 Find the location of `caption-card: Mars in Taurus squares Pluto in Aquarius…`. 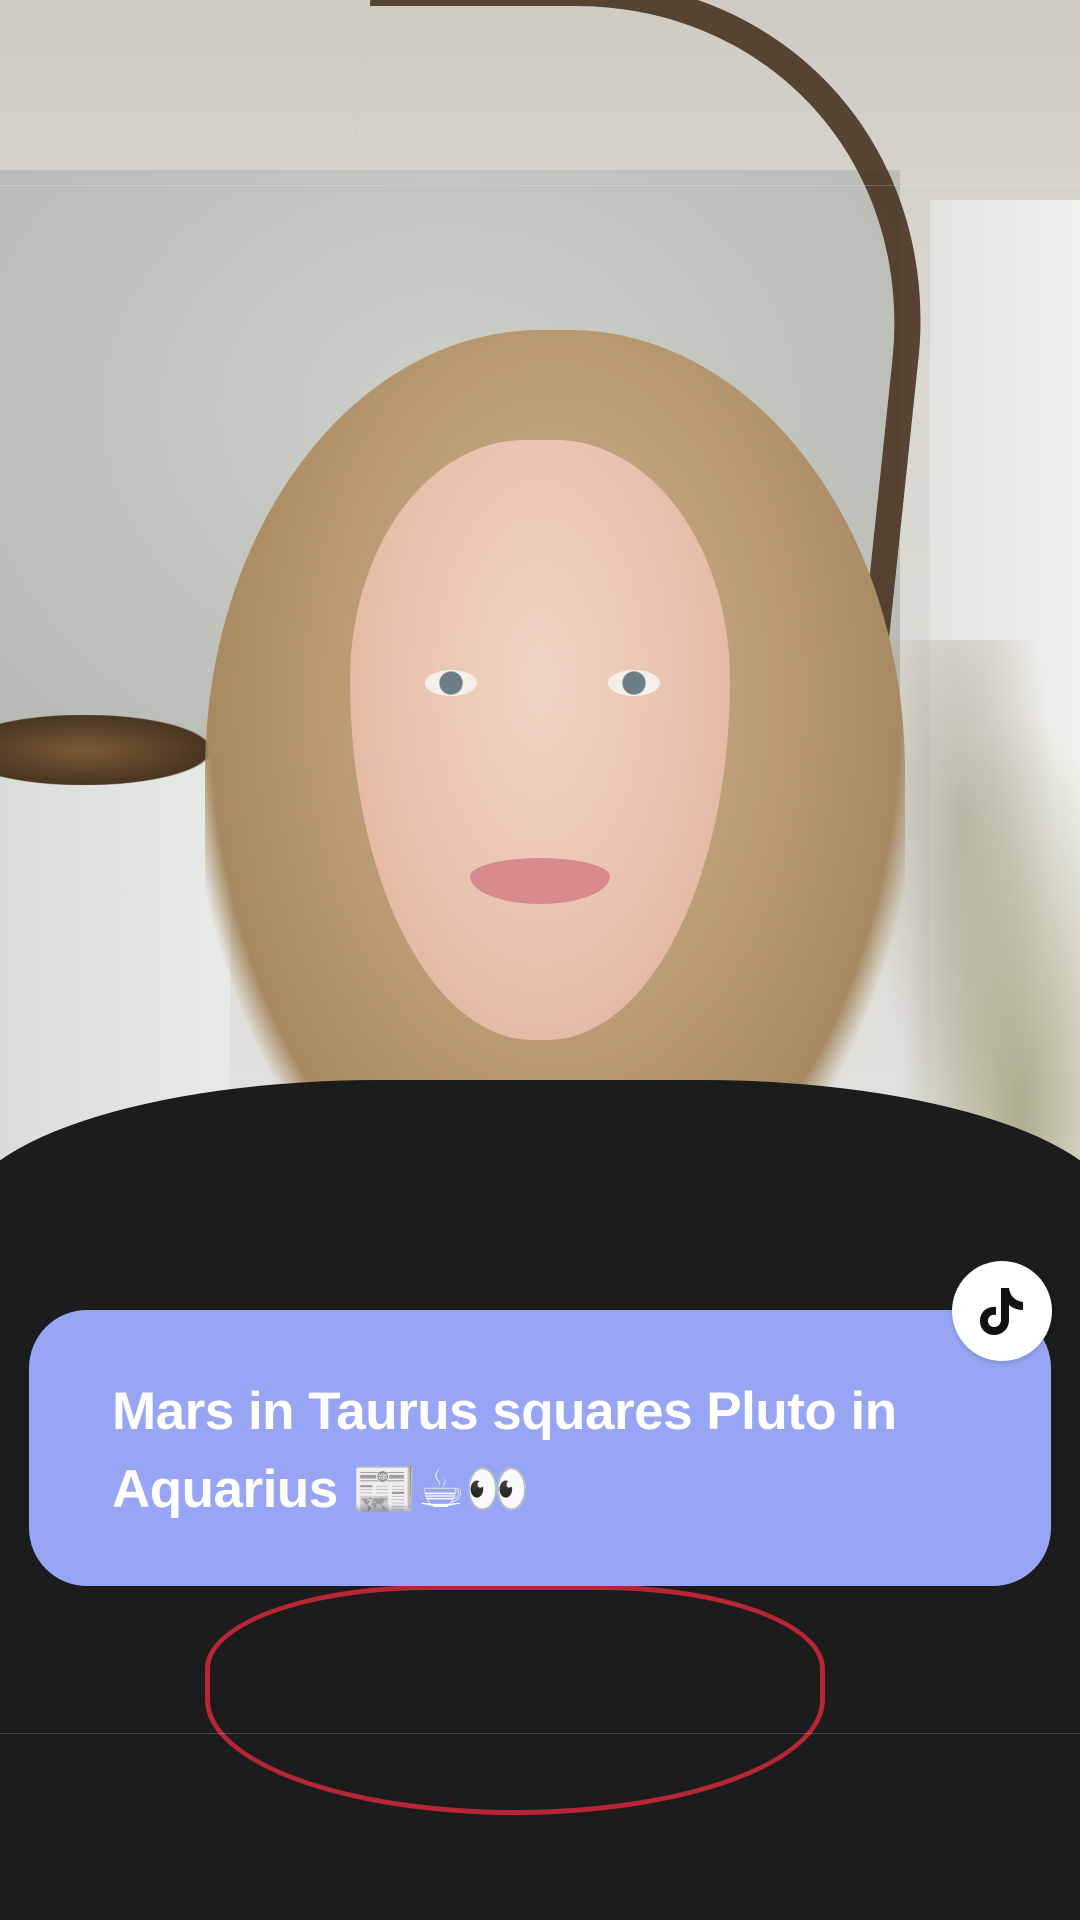

caption-card: Mars in Taurus squares Pluto in Aquarius… is located at coordinates (540, 1448).